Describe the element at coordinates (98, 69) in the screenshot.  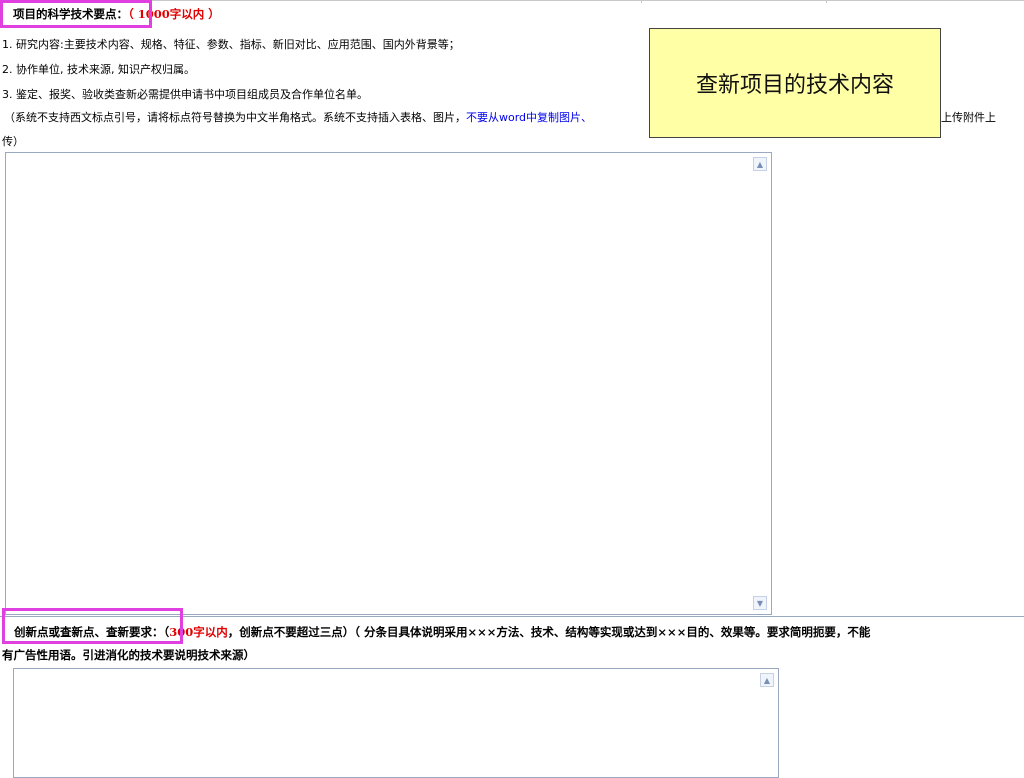
I see `instruction-item-2: 2. 协作单位, 技术来源, 知识产权归属。` at that location.